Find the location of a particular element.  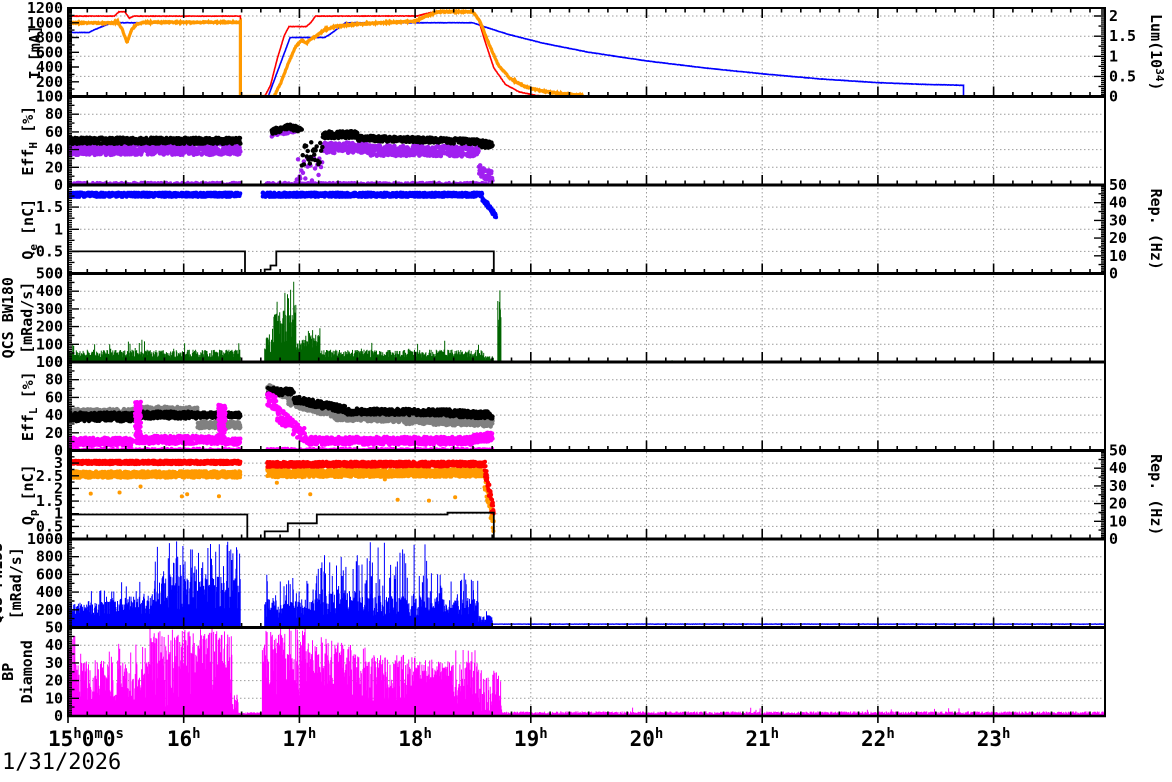

x-tick-label: 21h is located at coordinates (762, 738).